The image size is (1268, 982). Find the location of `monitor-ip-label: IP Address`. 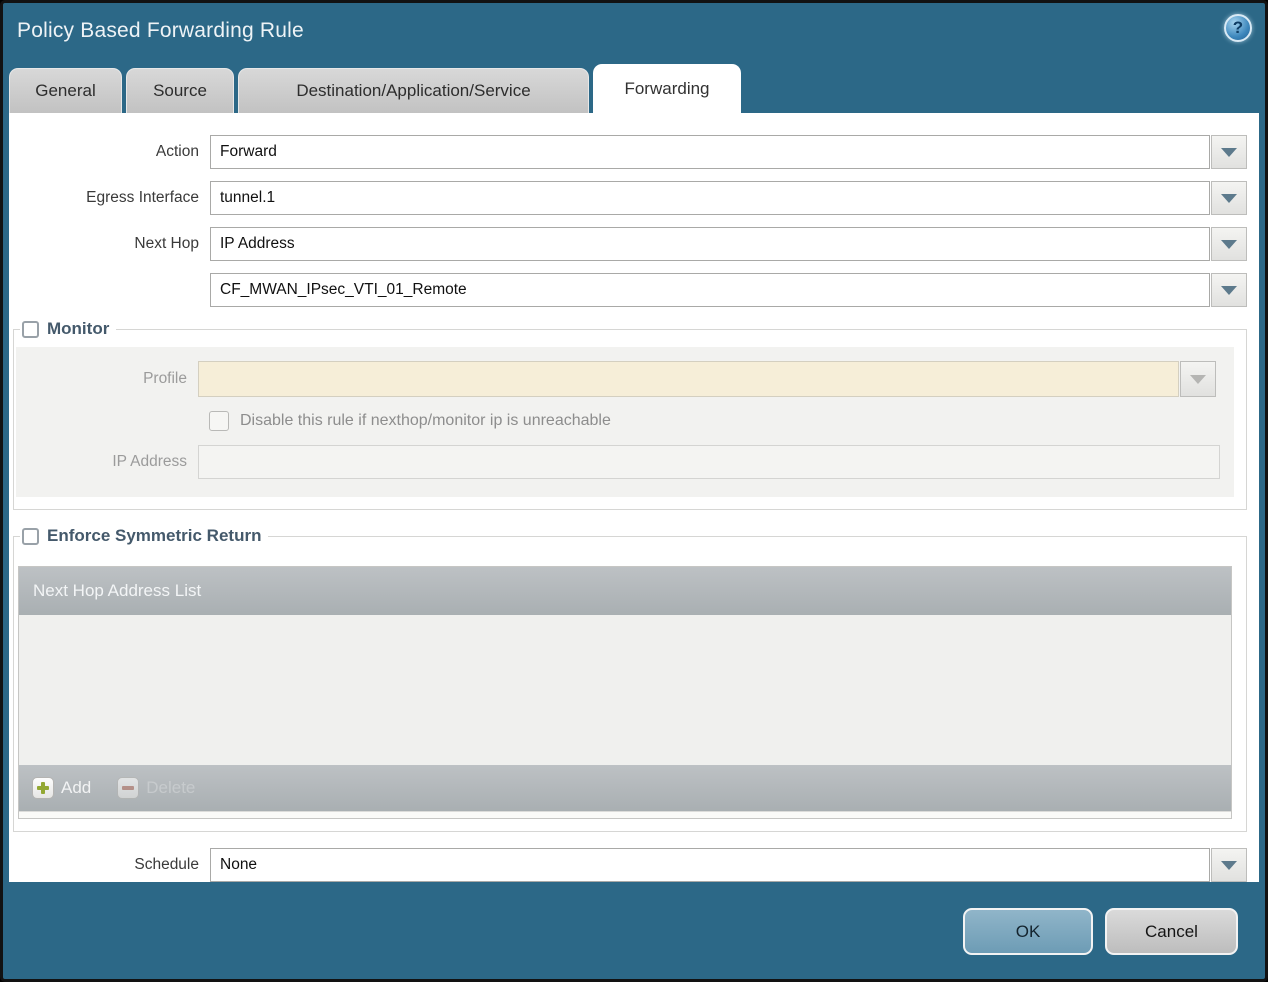

monitor-ip-label: IP Address is located at coordinates (149, 461).